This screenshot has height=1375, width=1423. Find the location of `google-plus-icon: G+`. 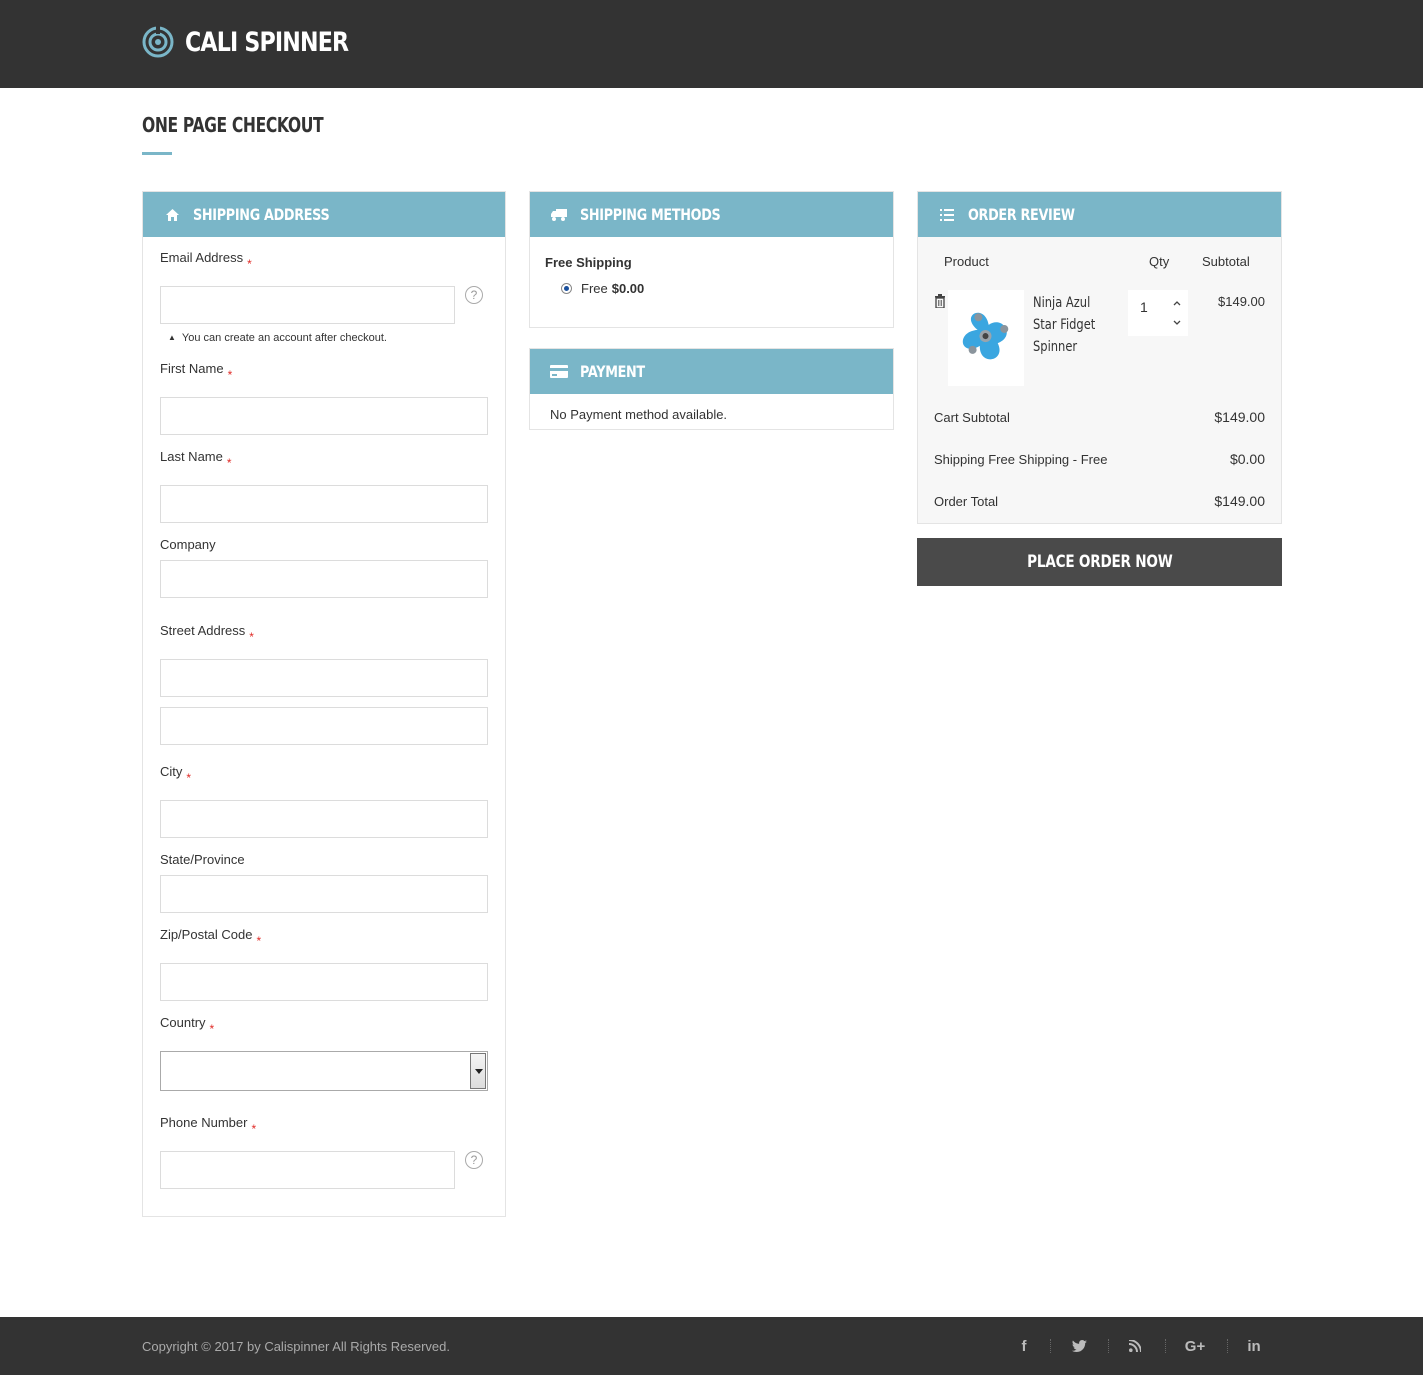

google-plus-icon: G+ is located at coordinates (1195, 1346).